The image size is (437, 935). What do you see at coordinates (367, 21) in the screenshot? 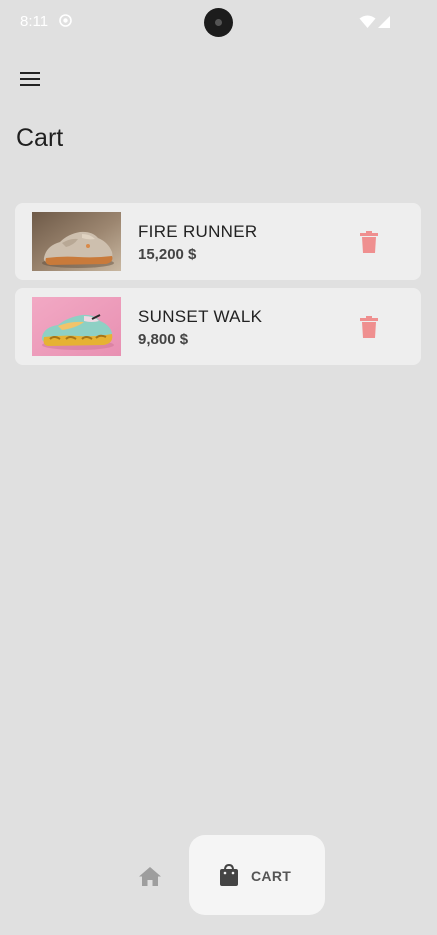
I see `wifi-icon` at bounding box center [367, 21].